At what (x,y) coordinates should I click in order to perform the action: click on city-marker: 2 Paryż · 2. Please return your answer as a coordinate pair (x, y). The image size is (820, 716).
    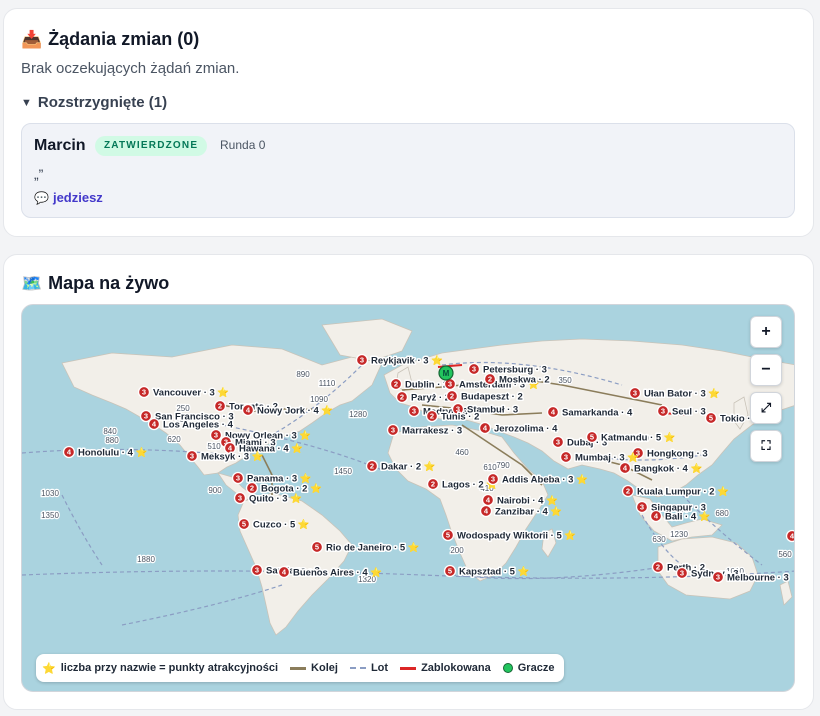
    Looking at the image, I should click on (423, 398).